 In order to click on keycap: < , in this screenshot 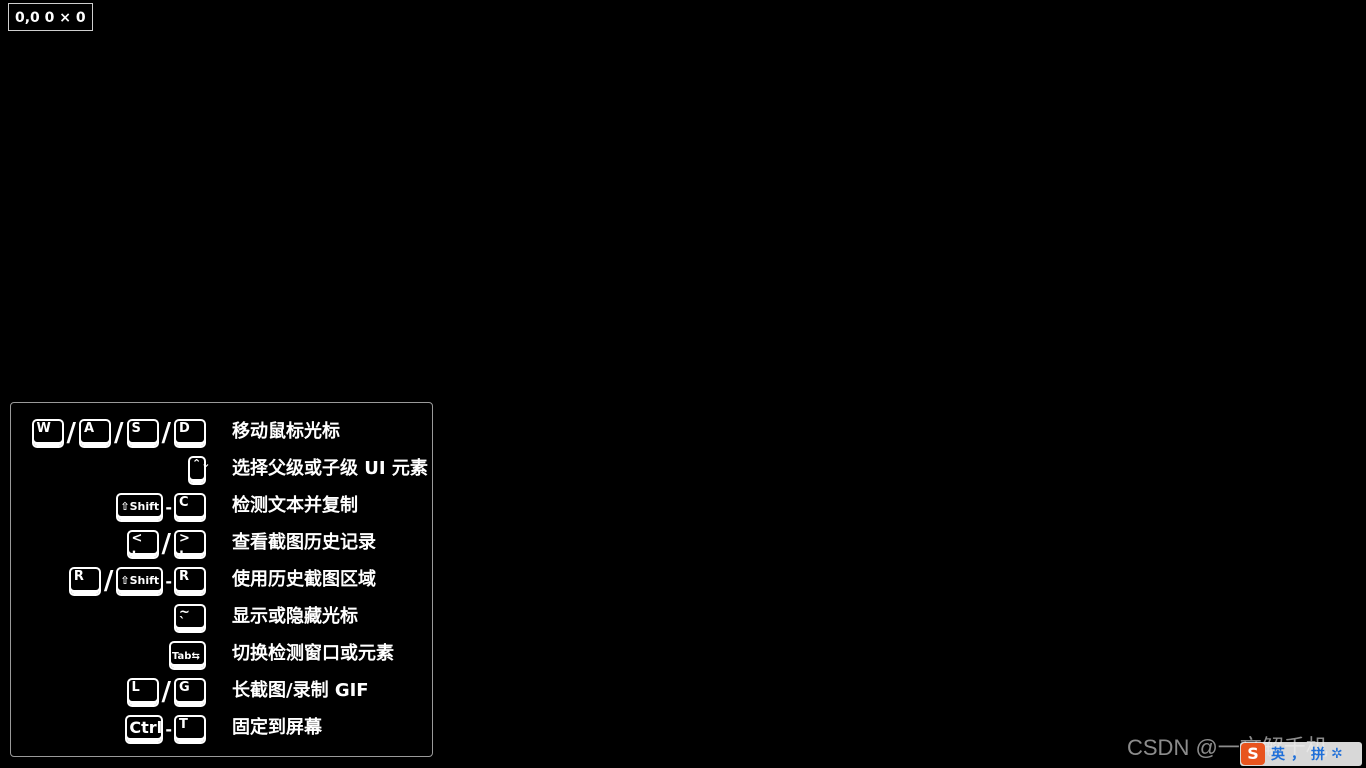, I will do `click(142, 544)`.